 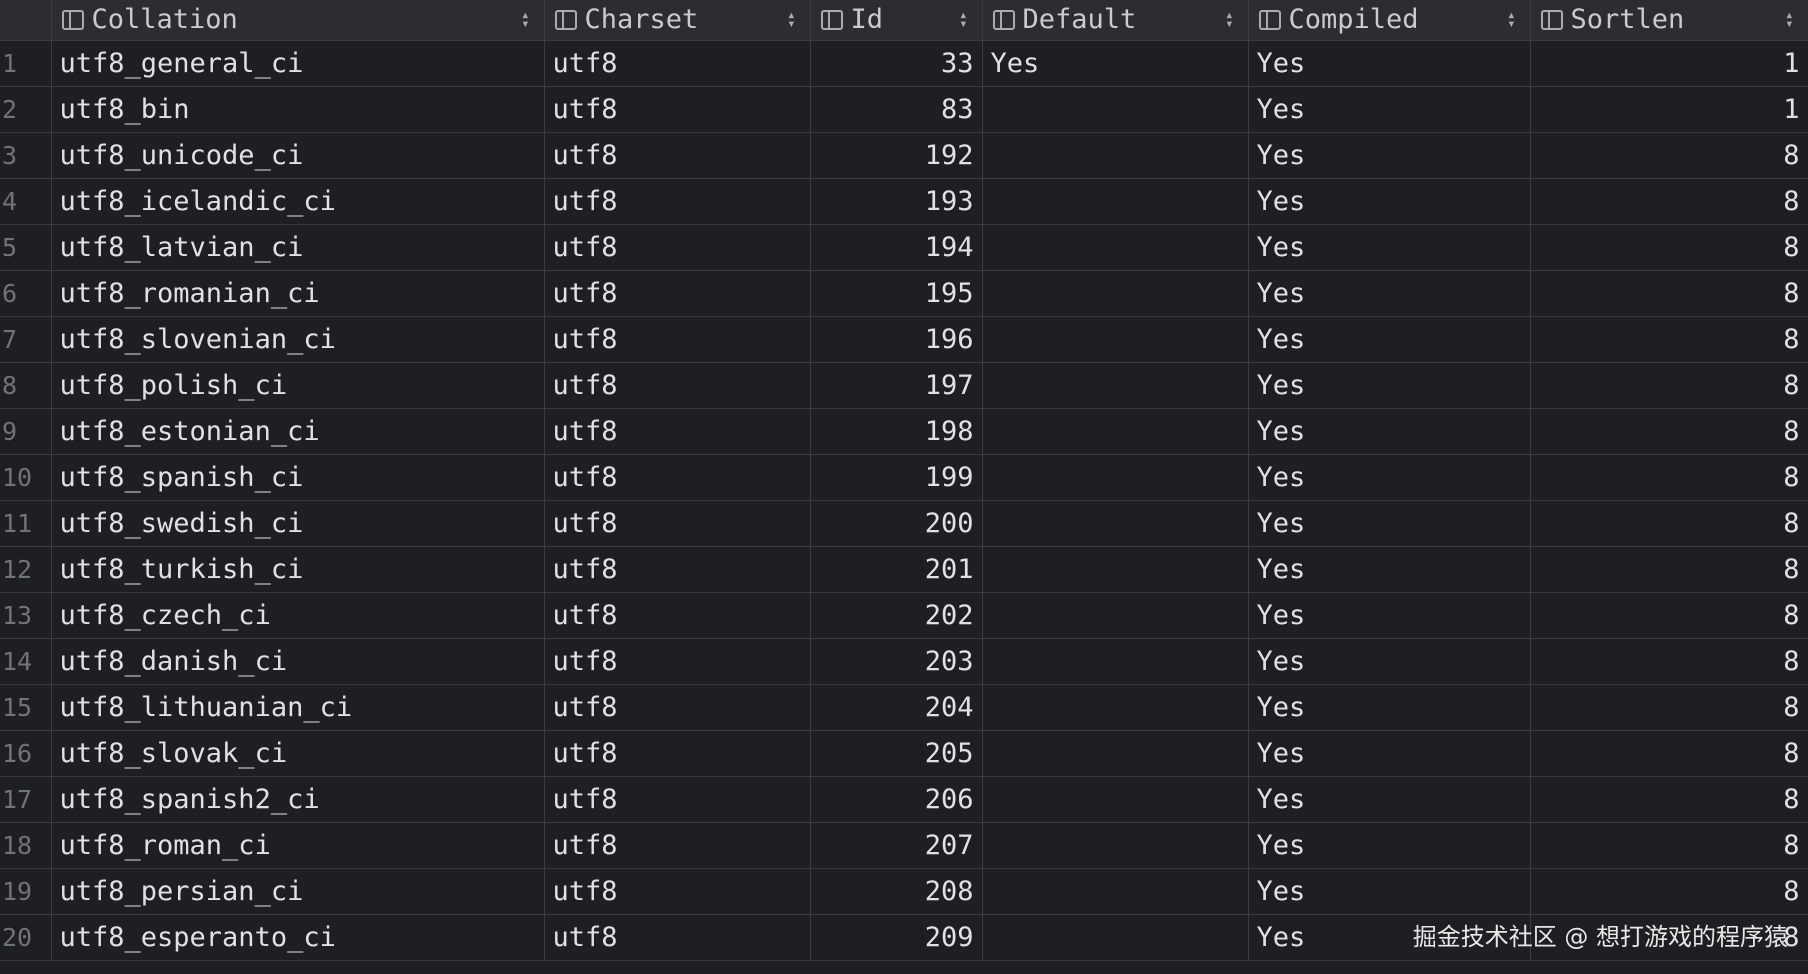 What do you see at coordinates (298, 799) in the screenshot?
I see `cell-collation: utf8_spanish2_ci` at bounding box center [298, 799].